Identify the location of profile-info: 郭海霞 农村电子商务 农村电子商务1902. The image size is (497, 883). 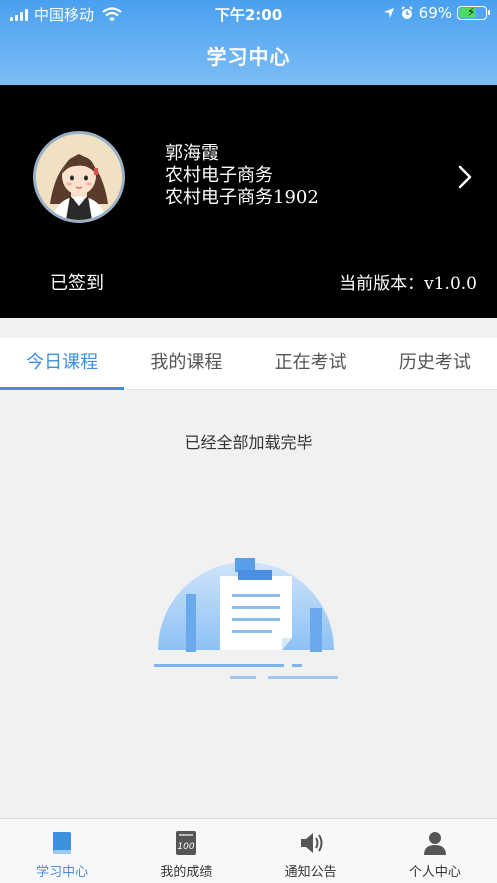
(242, 176).